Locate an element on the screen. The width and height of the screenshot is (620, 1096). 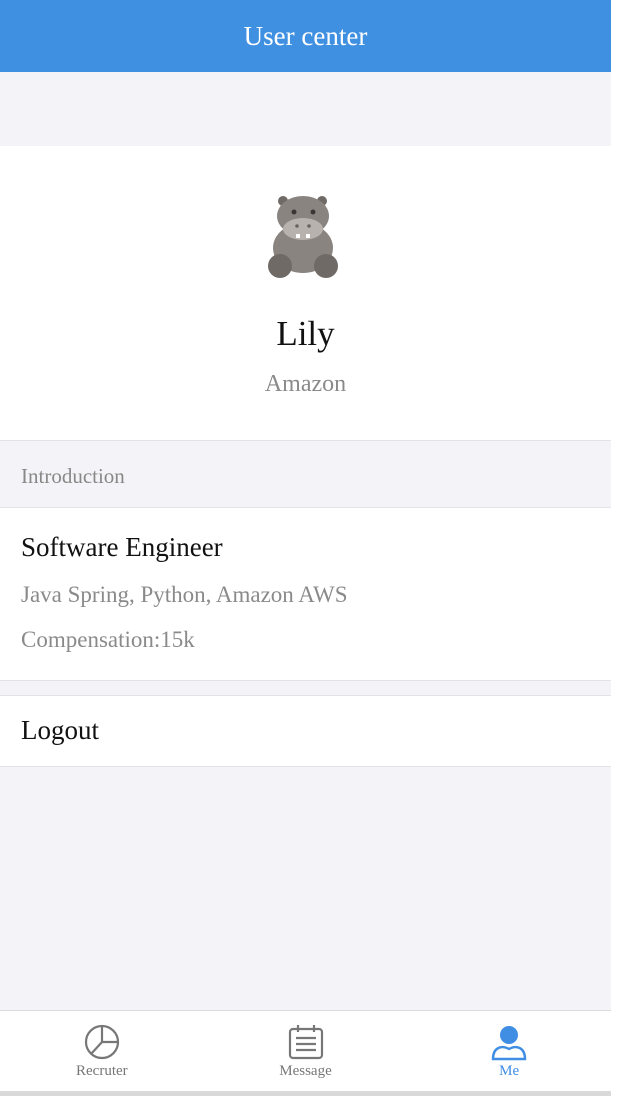
compensation-text: Compensation:15k is located at coordinates (108, 639).